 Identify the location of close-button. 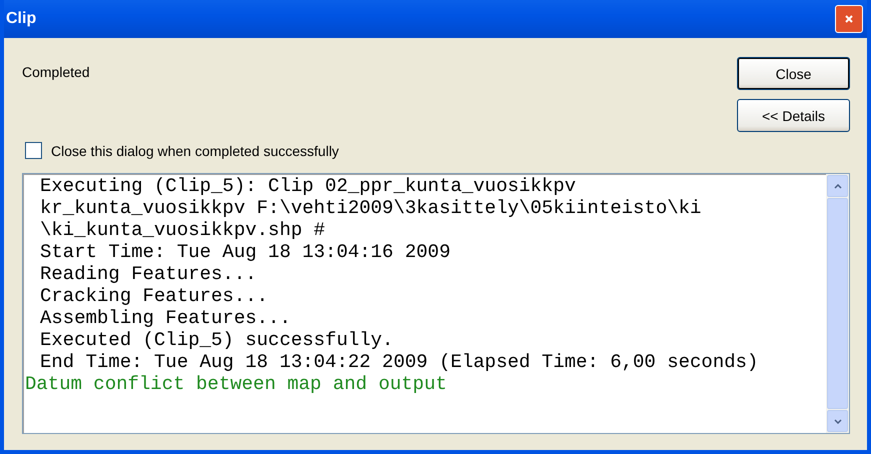
(849, 19).